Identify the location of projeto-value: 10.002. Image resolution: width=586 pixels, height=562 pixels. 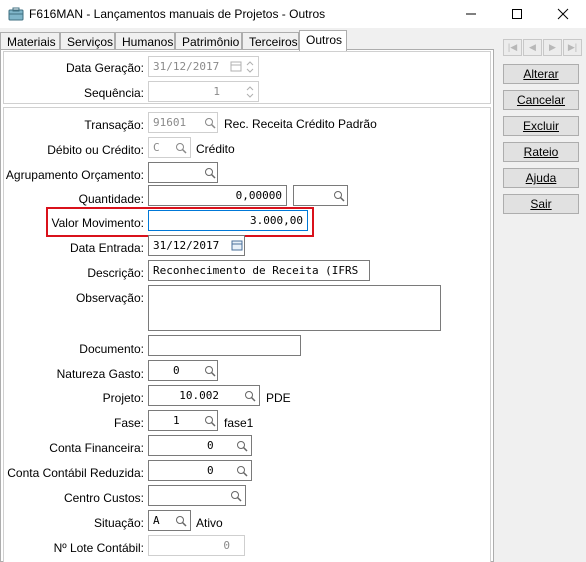
(199, 395).